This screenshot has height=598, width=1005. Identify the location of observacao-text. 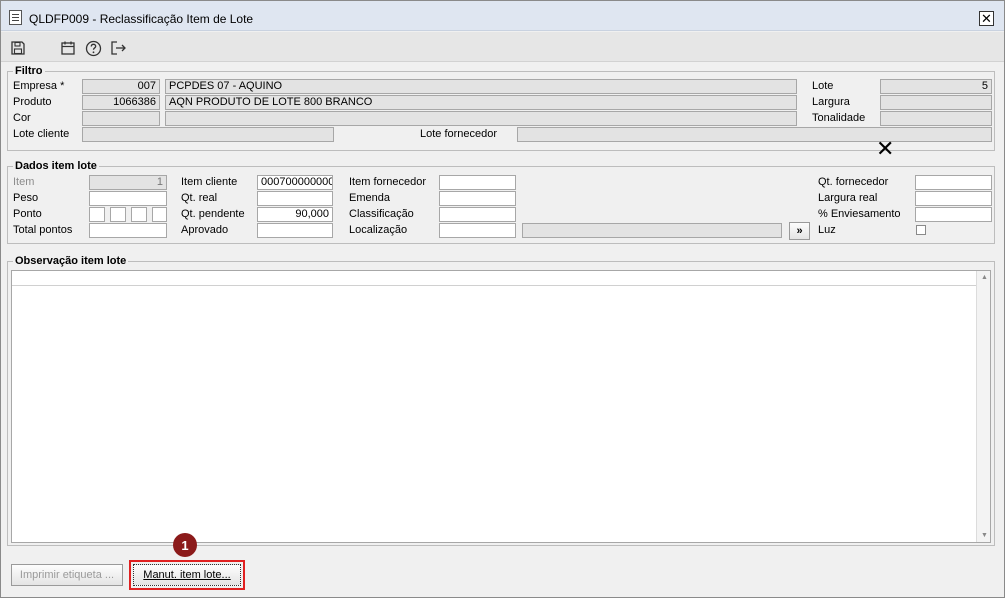
(494, 278).